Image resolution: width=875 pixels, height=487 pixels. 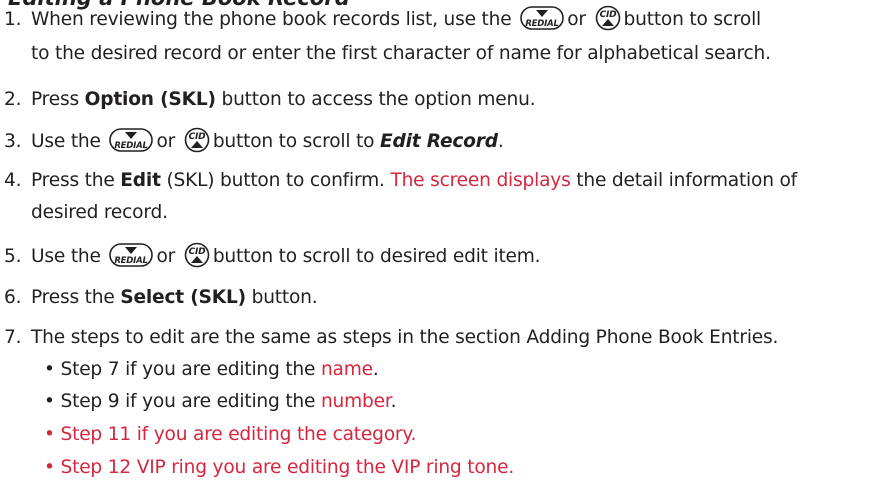 I want to click on bullet-item: • Step 9 if you are editing the number., so click(x=220, y=402).